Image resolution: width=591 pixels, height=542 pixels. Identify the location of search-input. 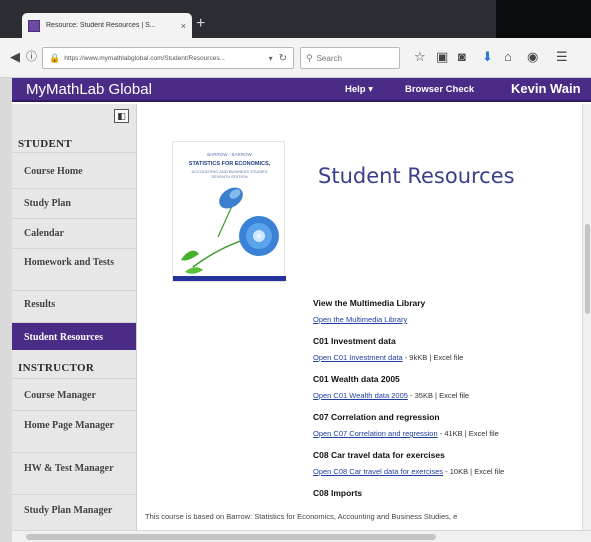
(351, 58).